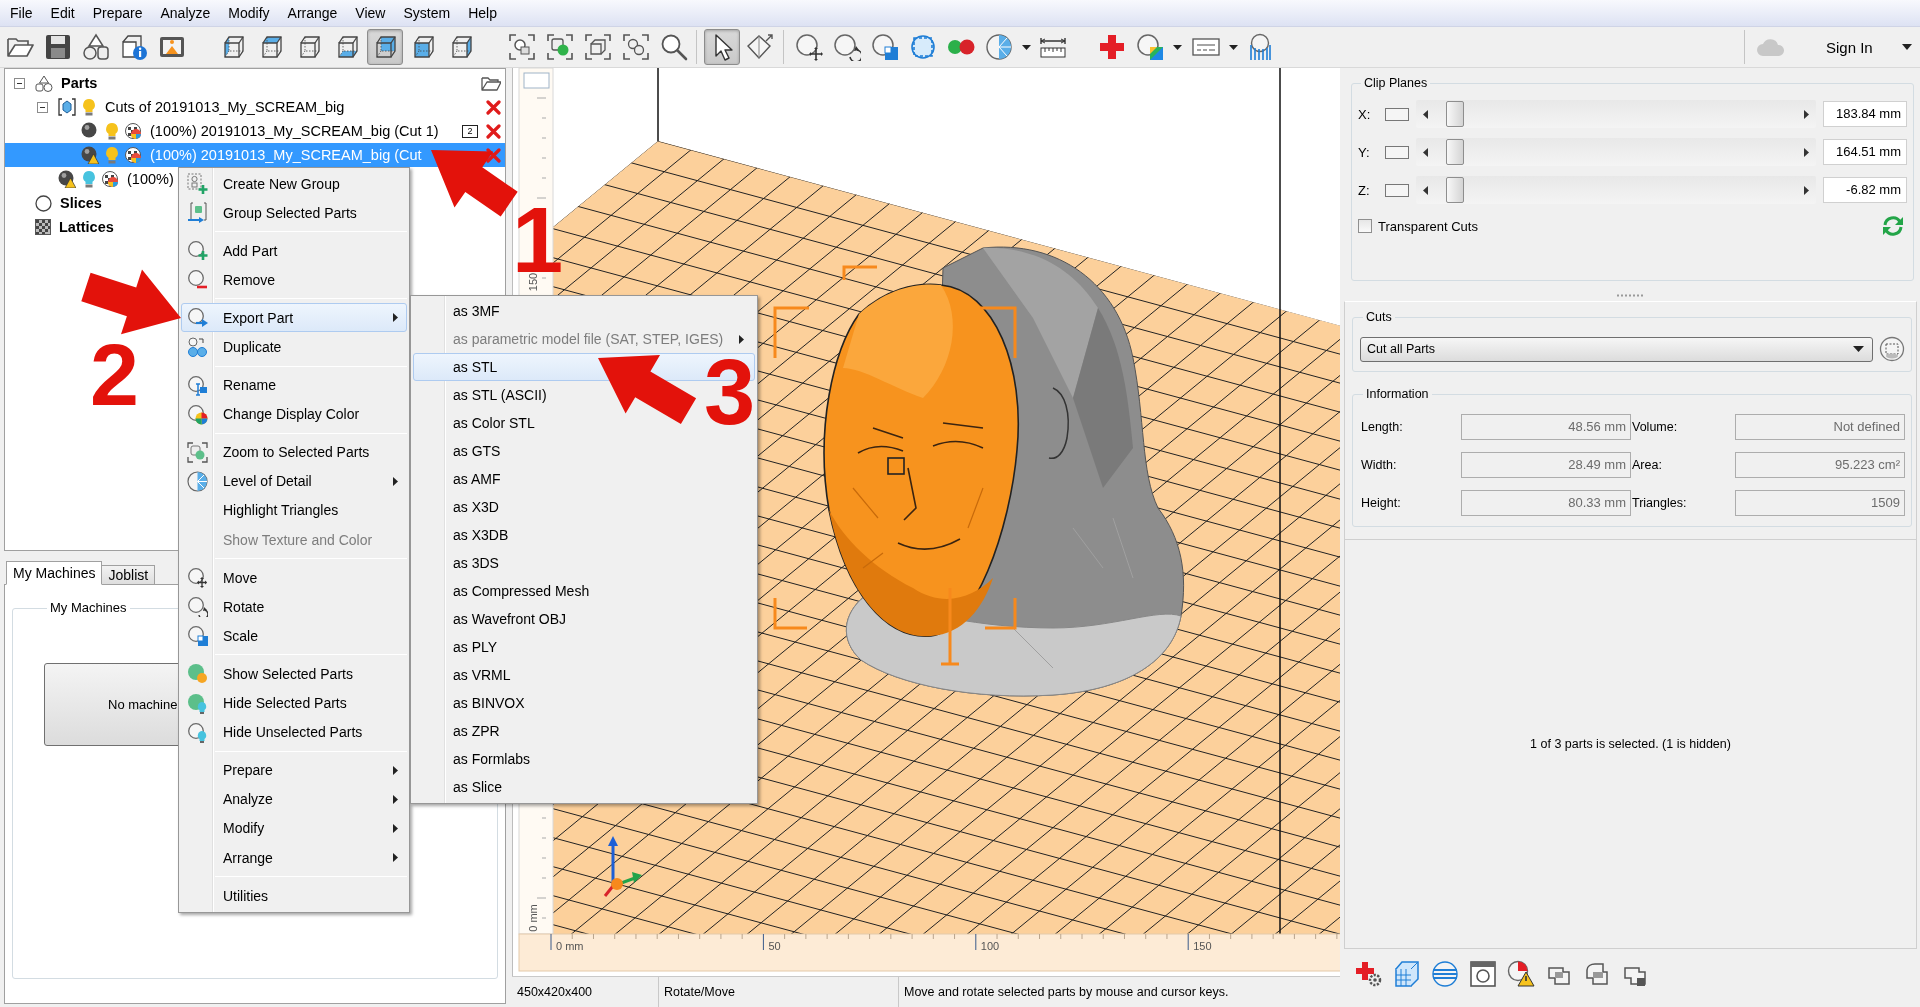  I want to click on menu-item: Duplicate, so click(232, 347).